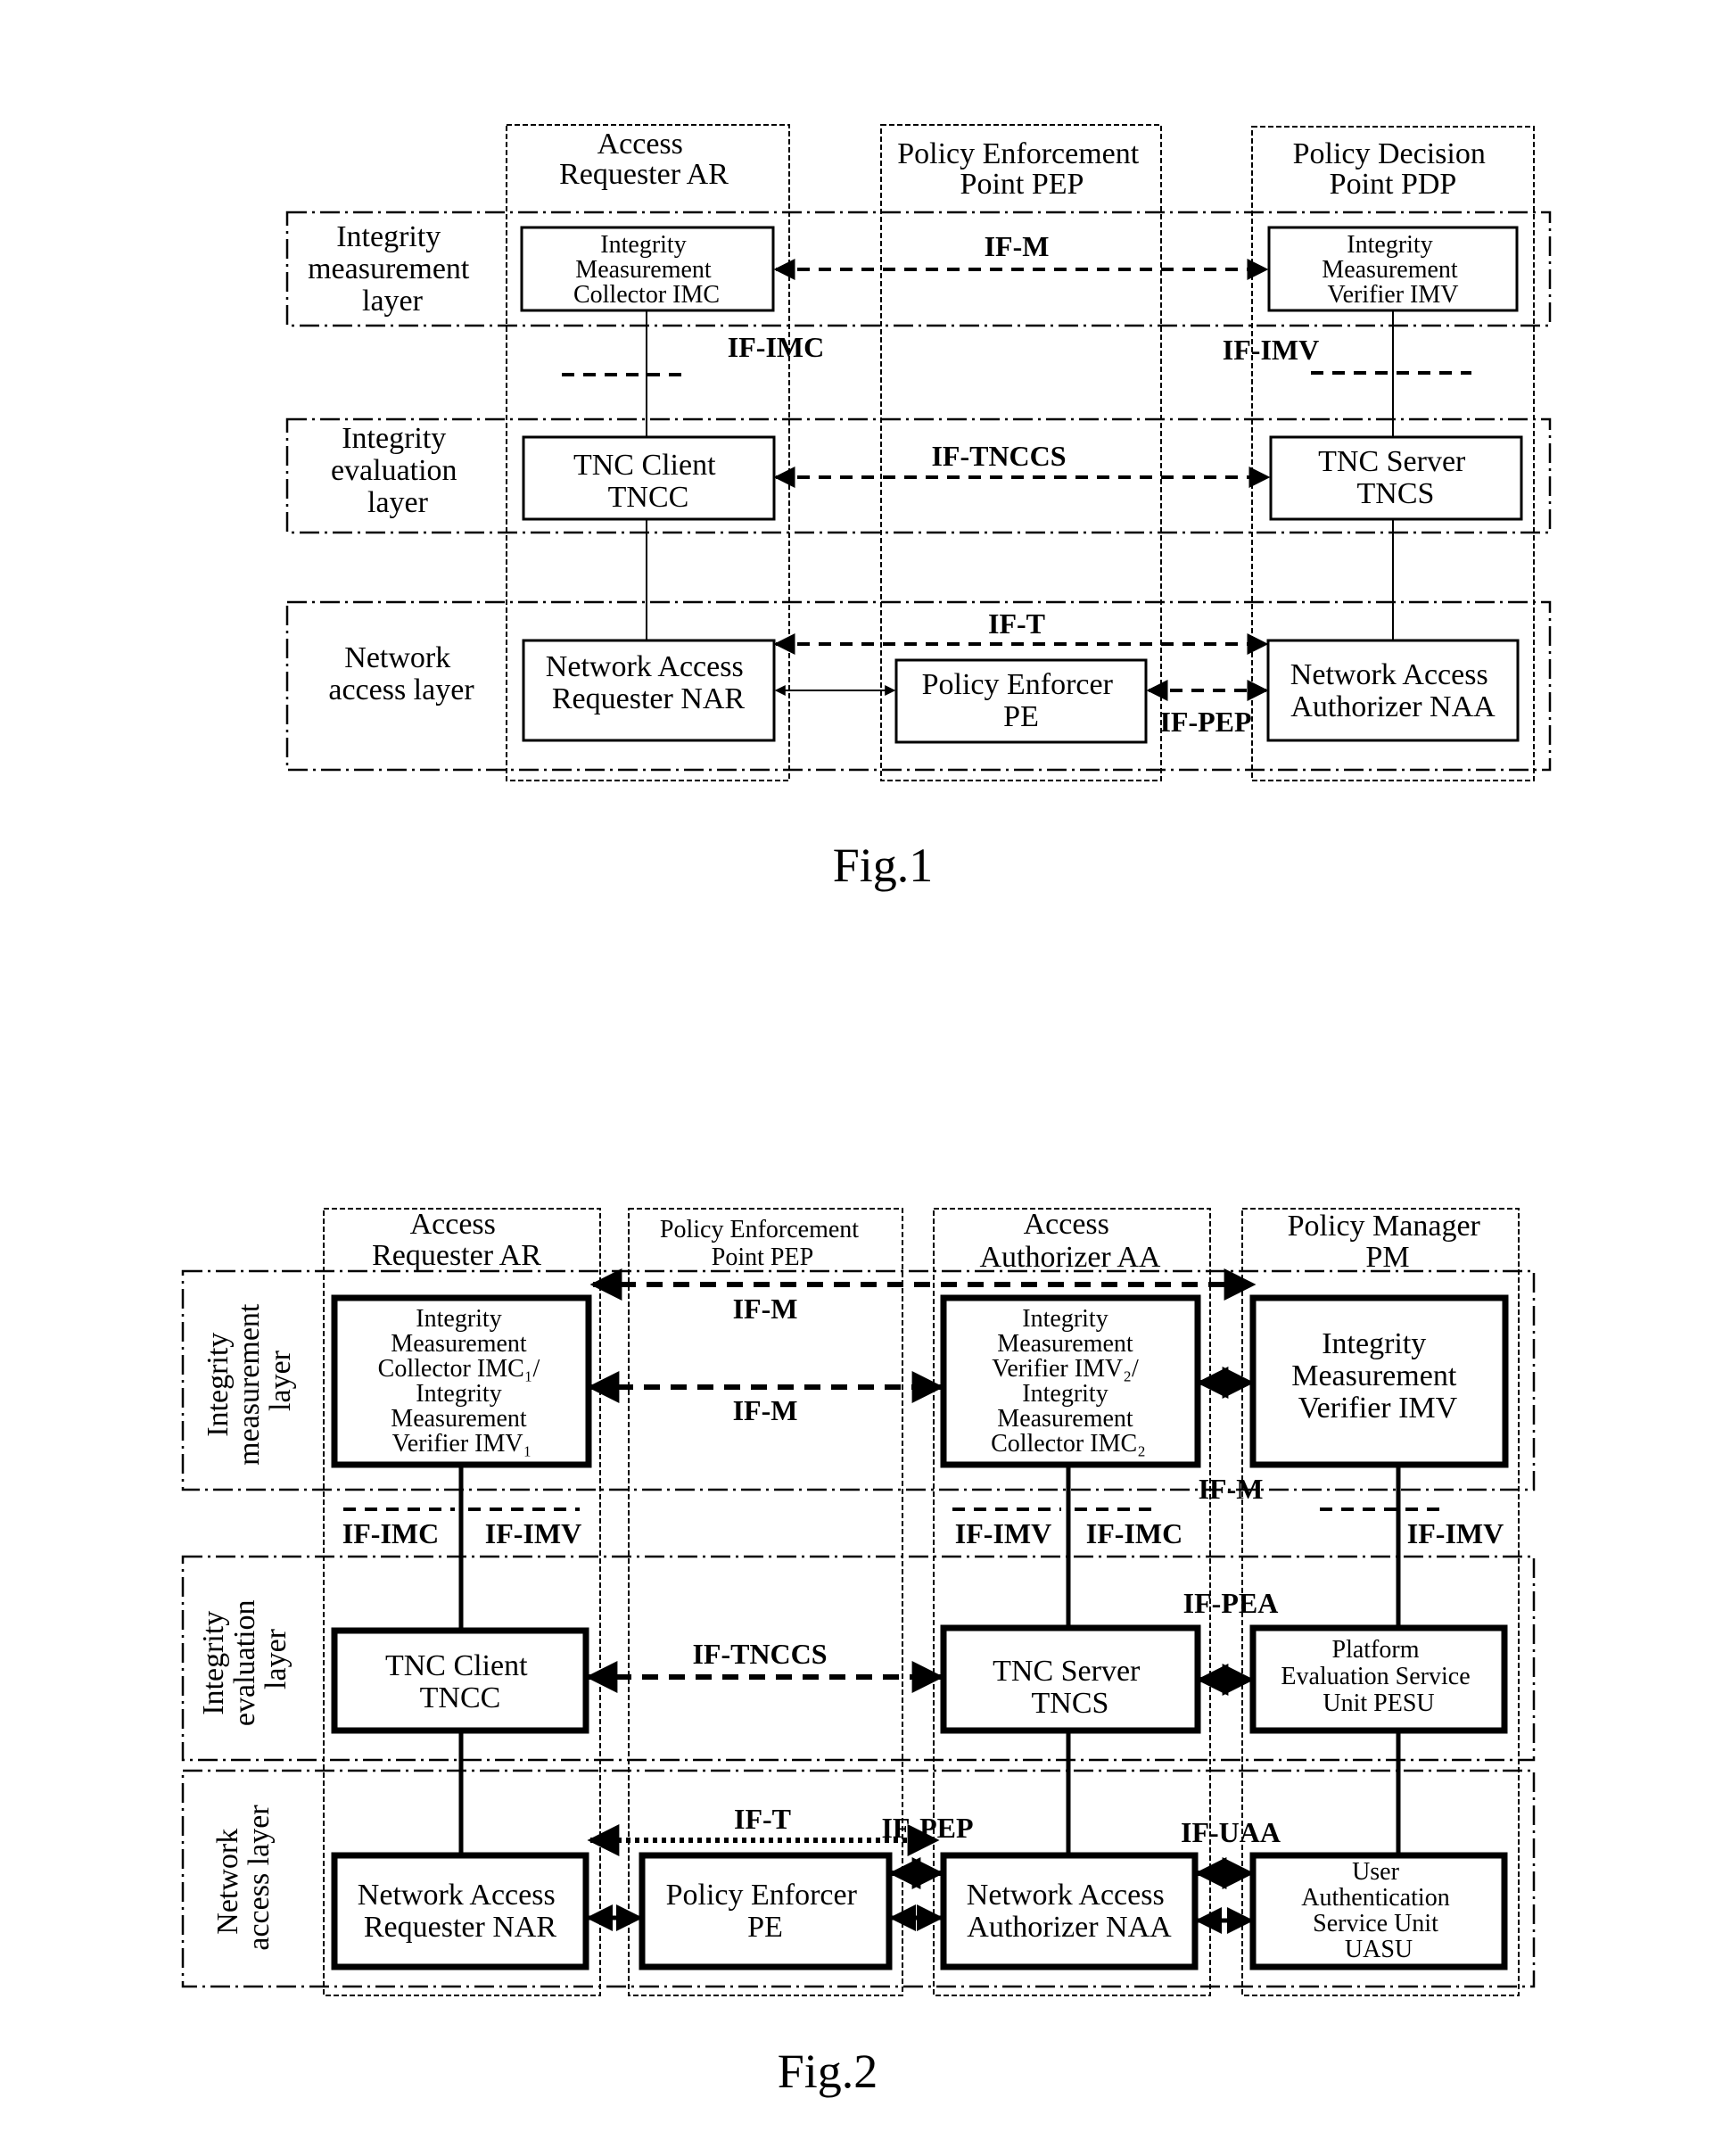 Image resolution: width=1714 pixels, height=2156 pixels. What do you see at coordinates (1070, 1679) in the screenshot?
I see `fig2-box-tncs: TNC Server TNCS` at bounding box center [1070, 1679].